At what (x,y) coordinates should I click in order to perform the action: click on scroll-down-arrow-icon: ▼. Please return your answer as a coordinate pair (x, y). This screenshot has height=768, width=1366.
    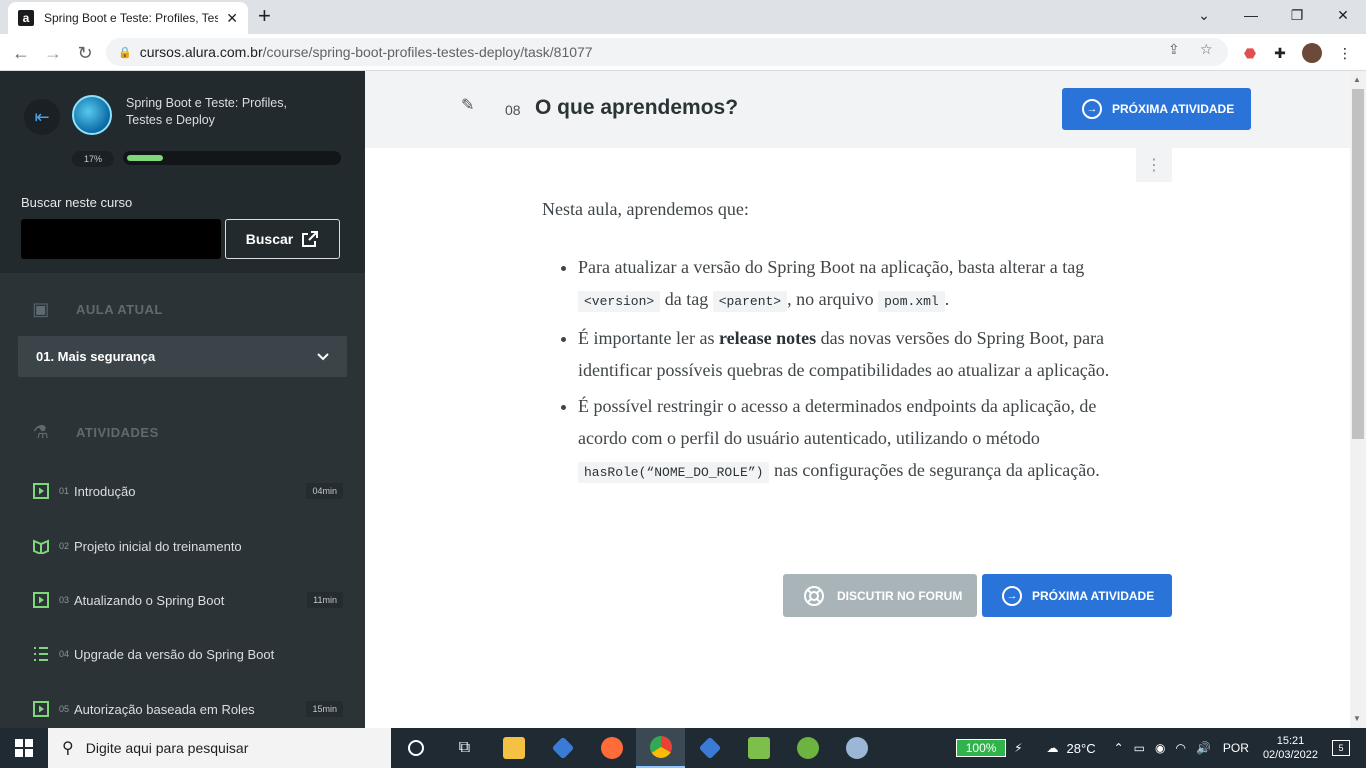
    Looking at the image, I should click on (1357, 718).